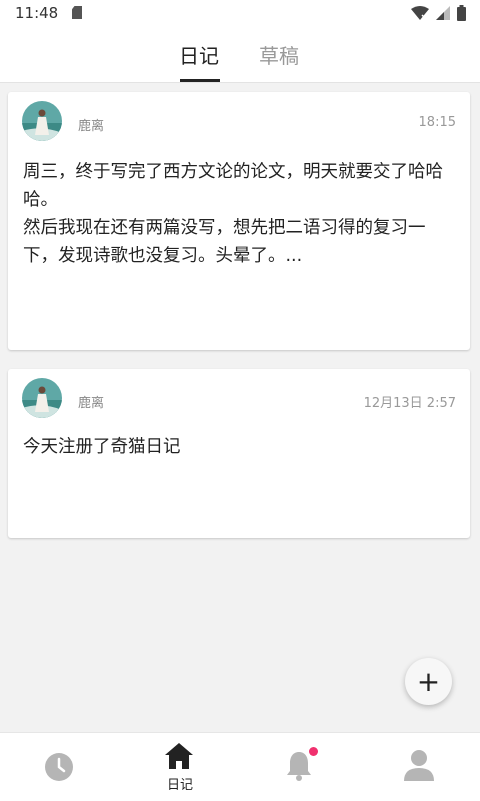  Describe the element at coordinates (240, 54) in the screenshot. I see `top-tab-bar: 日记 草稿` at that location.